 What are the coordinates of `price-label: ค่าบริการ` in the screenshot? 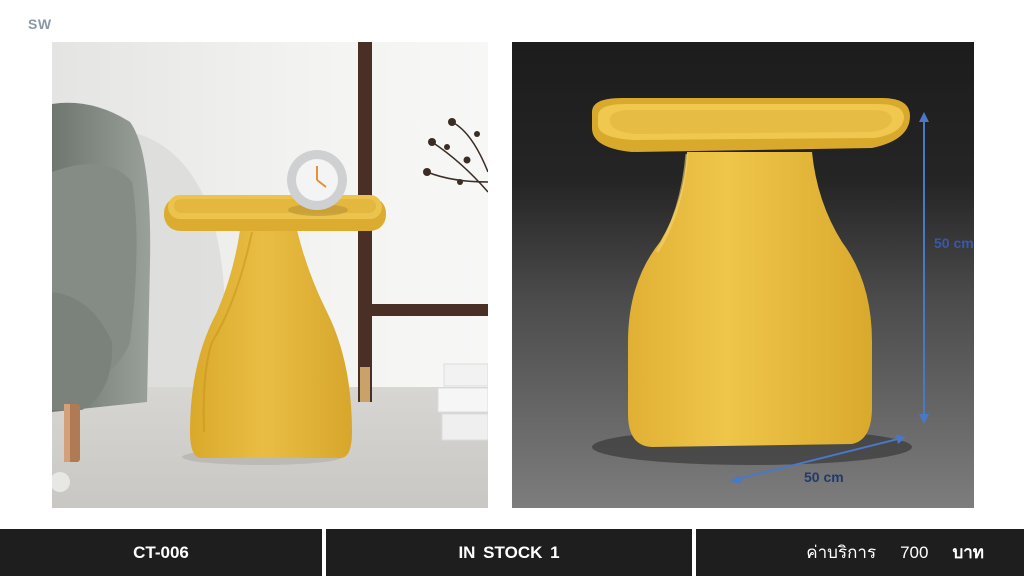 It's located at (841, 552).